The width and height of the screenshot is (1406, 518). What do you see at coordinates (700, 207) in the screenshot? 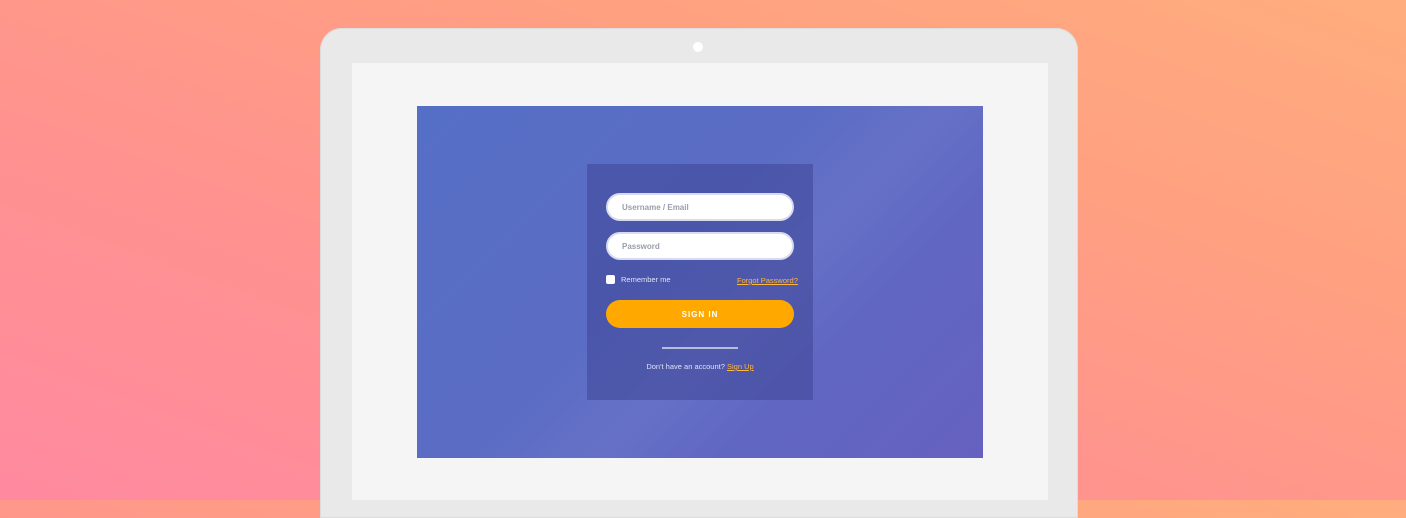
I see `username-email-input` at bounding box center [700, 207].